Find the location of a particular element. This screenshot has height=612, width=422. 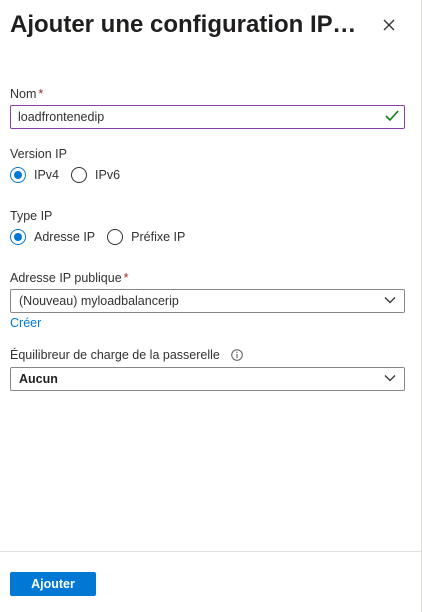

gateway-lb-selected-value: Aucun is located at coordinates (38, 379).